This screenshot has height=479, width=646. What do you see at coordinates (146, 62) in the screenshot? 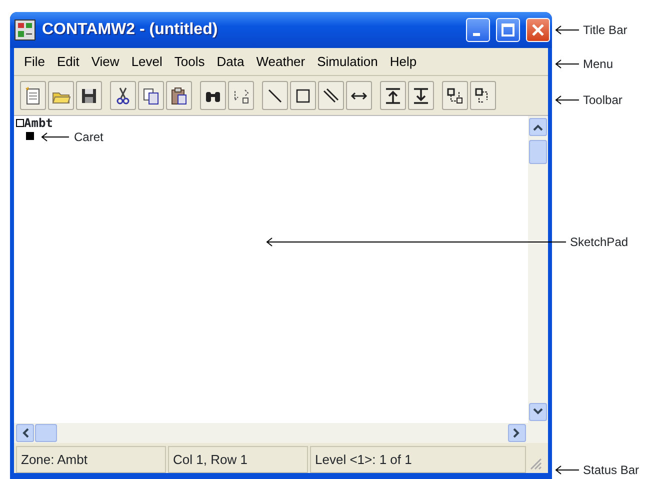
I see `menu-item: Level` at bounding box center [146, 62].